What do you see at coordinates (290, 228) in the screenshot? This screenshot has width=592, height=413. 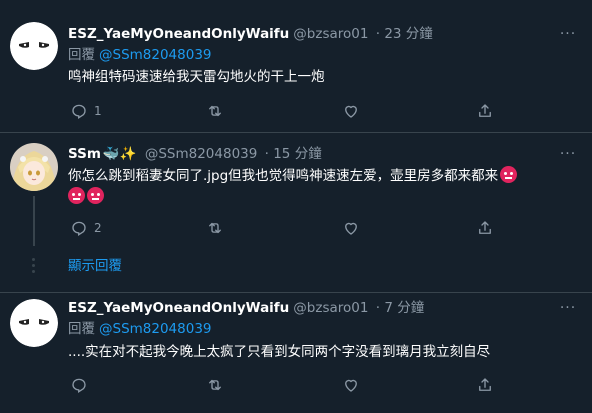 I see `tweet-actions: 2` at bounding box center [290, 228].